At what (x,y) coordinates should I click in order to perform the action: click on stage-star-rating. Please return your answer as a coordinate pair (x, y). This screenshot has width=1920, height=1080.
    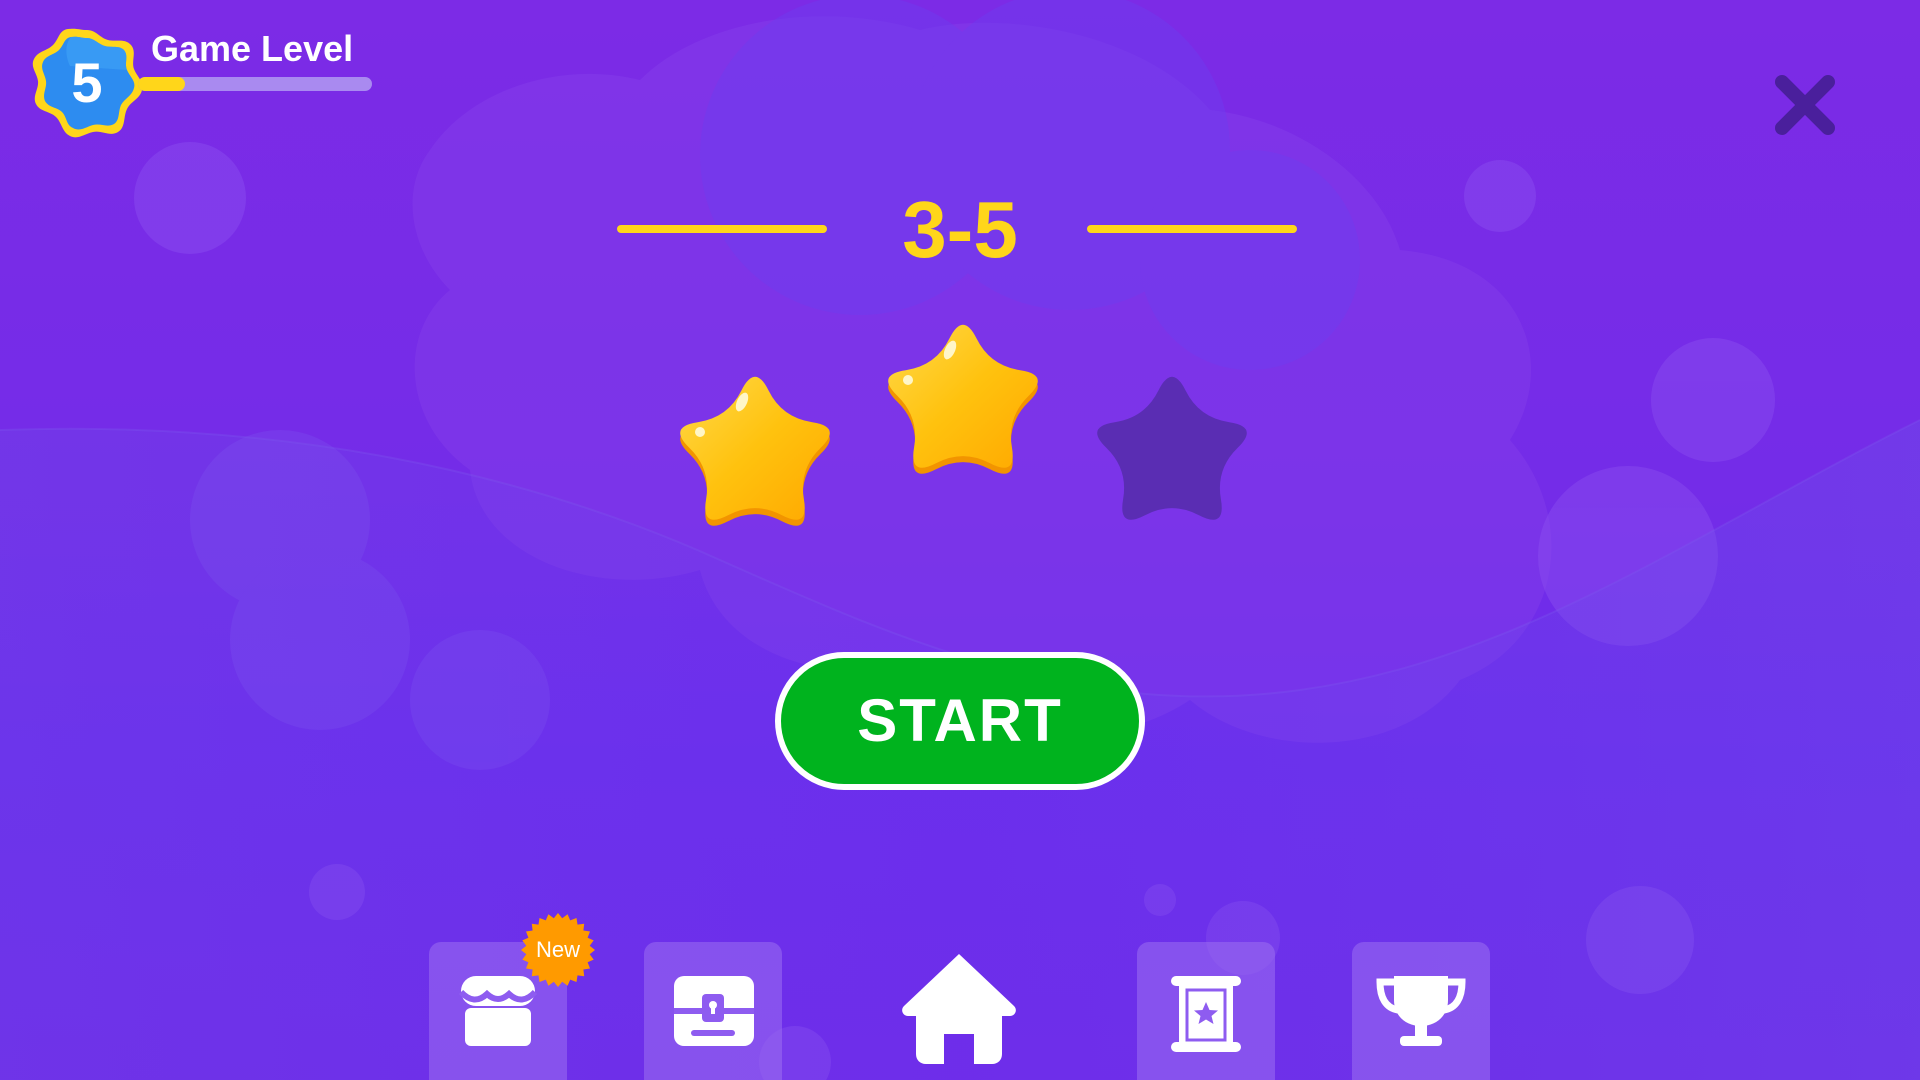
    Looking at the image, I should click on (960, 430).